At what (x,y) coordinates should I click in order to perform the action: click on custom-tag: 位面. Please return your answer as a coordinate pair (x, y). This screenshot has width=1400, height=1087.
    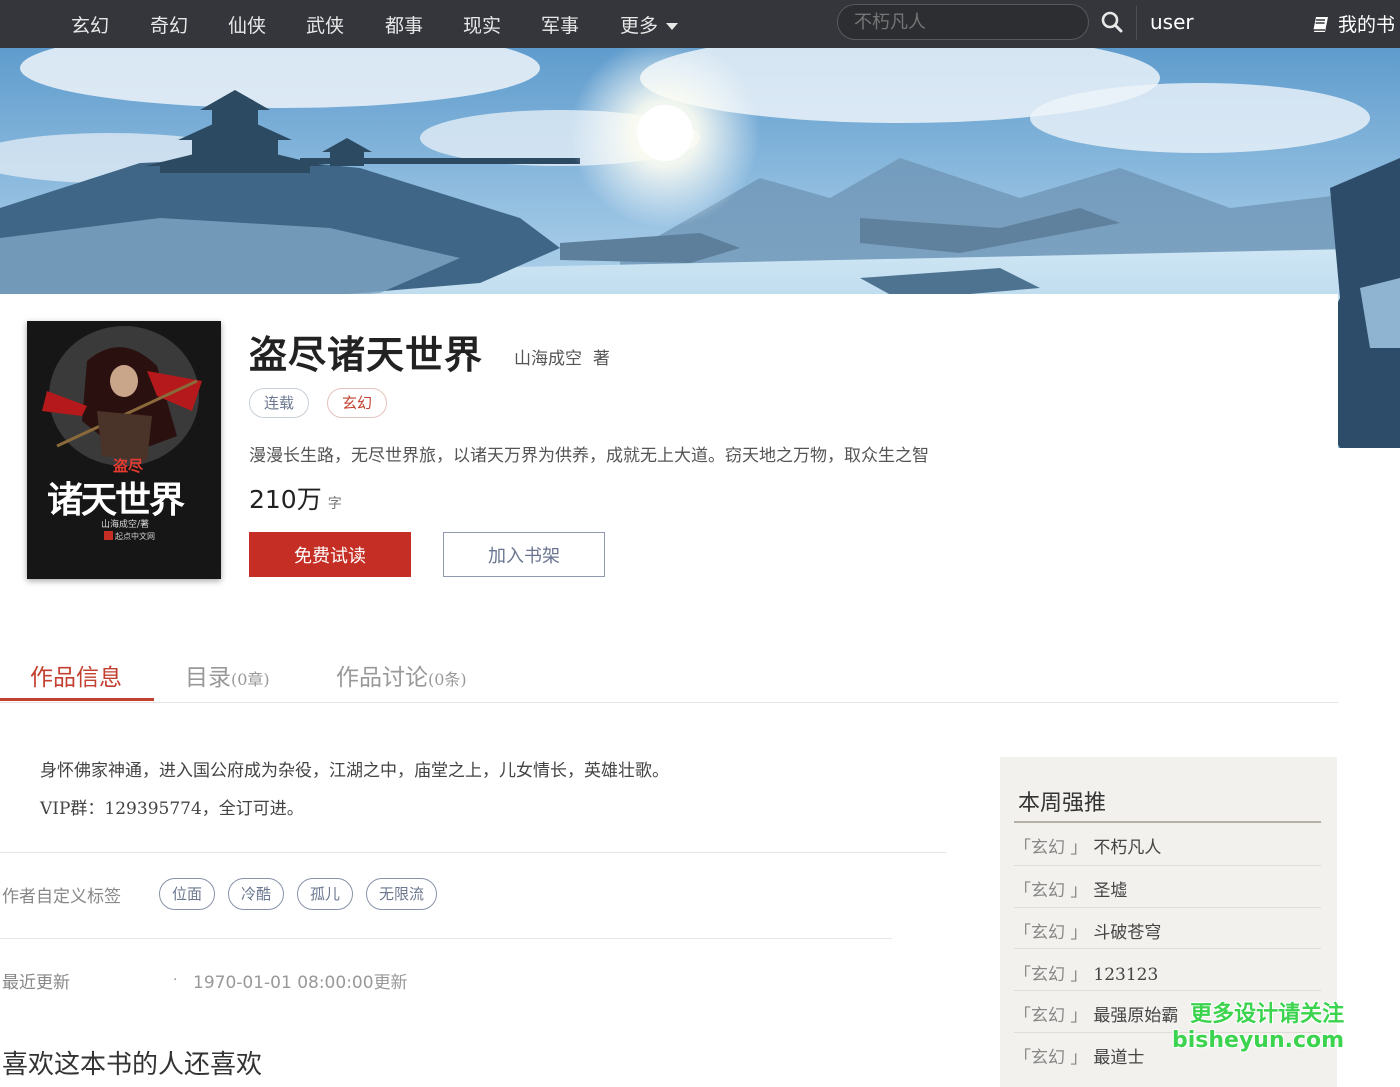
    Looking at the image, I should click on (187, 894).